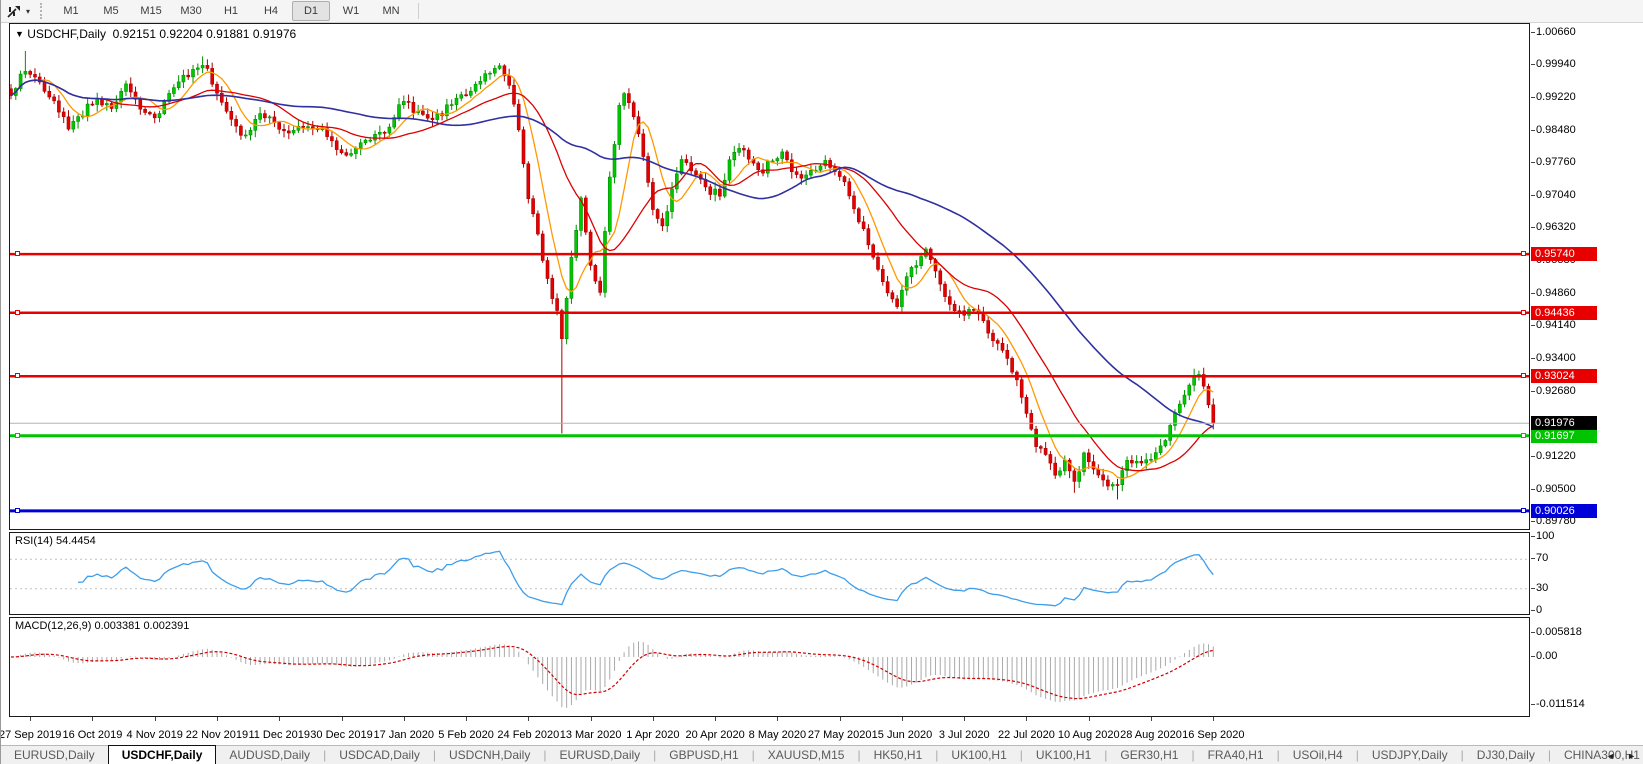 This screenshot has width=1643, height=764. I want to click on date-label: 10 Aug 2020, so click(1088, 735).